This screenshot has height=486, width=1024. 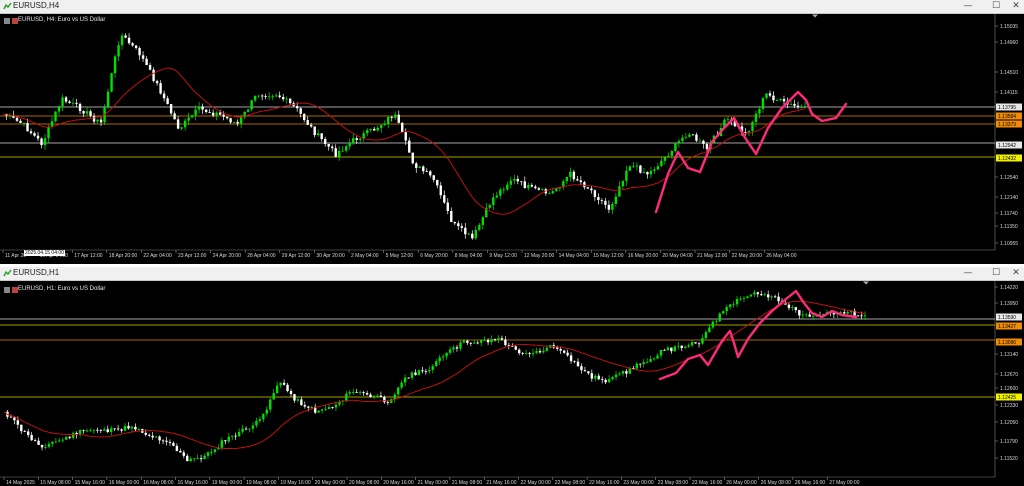 I want to click on time-tick-label: 20 May 04:00, so click(x=677, y=256).